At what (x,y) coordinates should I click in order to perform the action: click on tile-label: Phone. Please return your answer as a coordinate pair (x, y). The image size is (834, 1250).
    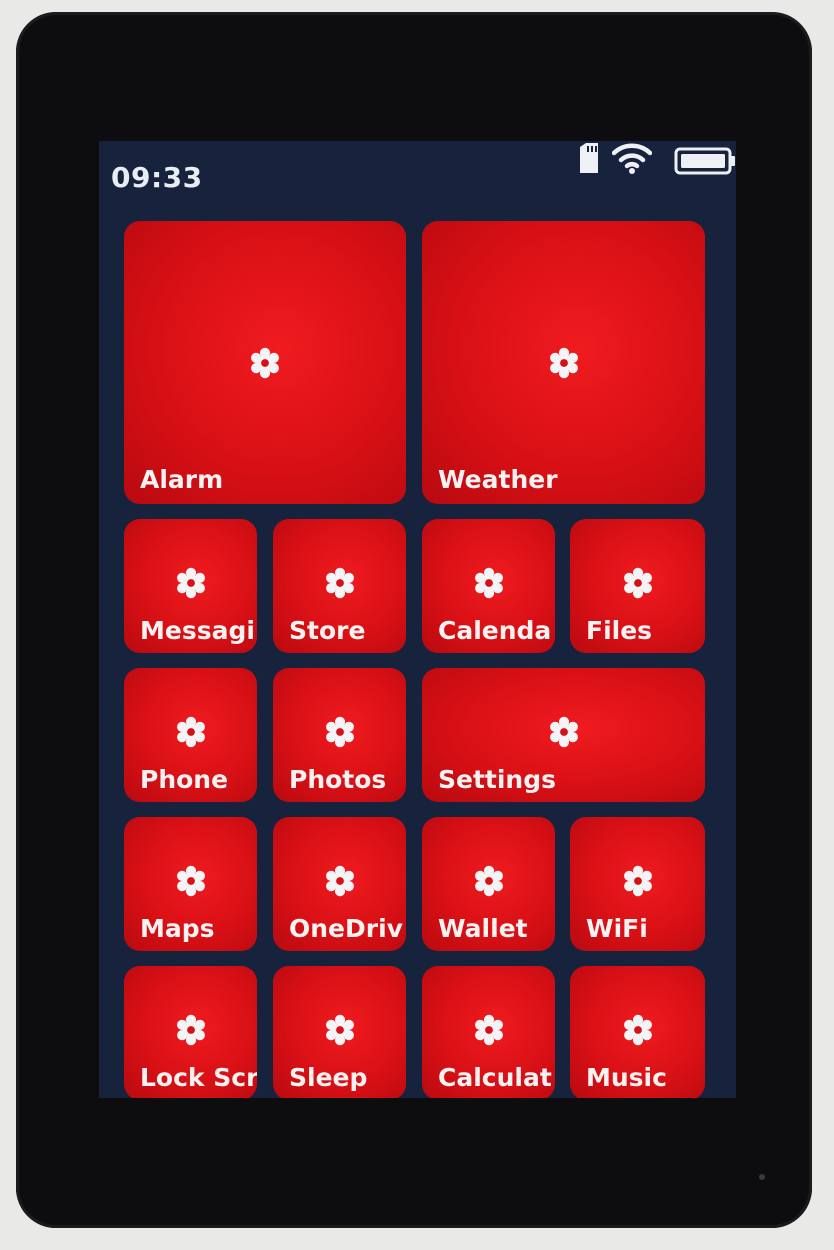
    Looking at the image, I should click on (184, 779).